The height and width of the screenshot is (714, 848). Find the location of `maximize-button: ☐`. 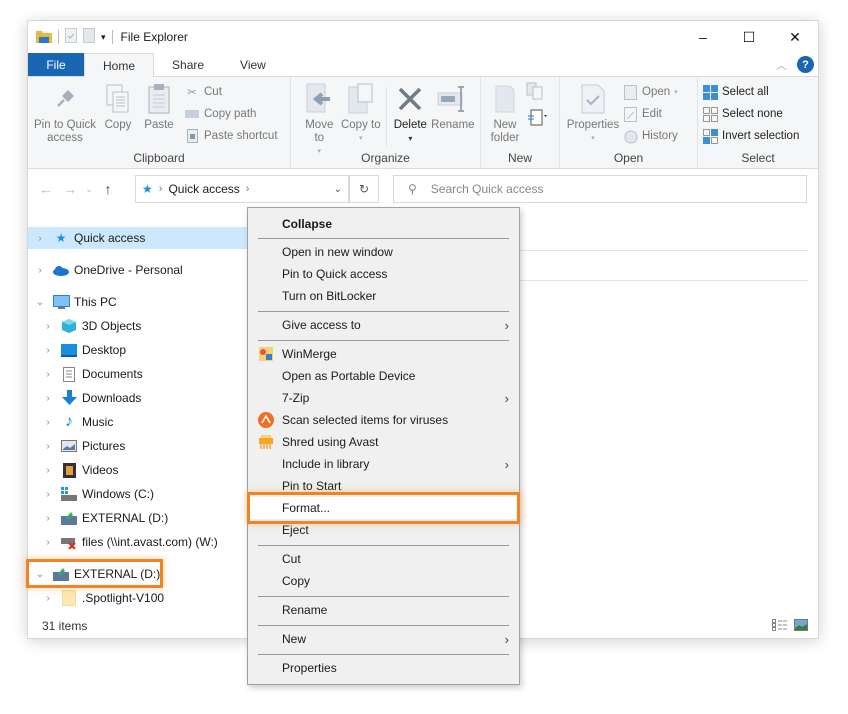

maximize-button: ☐ is located at coordinates (749, 37).